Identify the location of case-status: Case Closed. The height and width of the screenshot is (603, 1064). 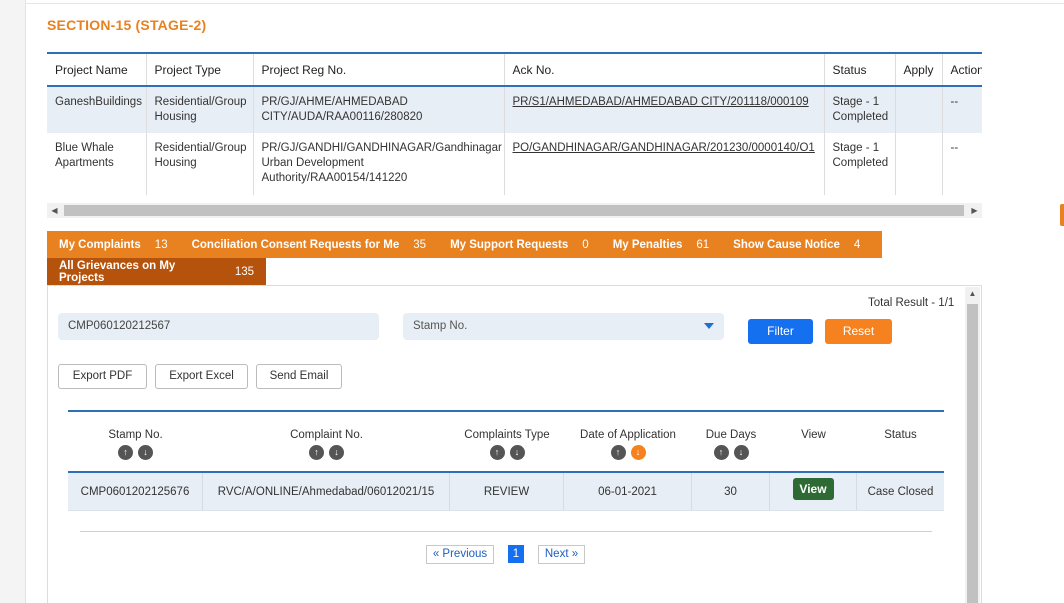
(900, 491).